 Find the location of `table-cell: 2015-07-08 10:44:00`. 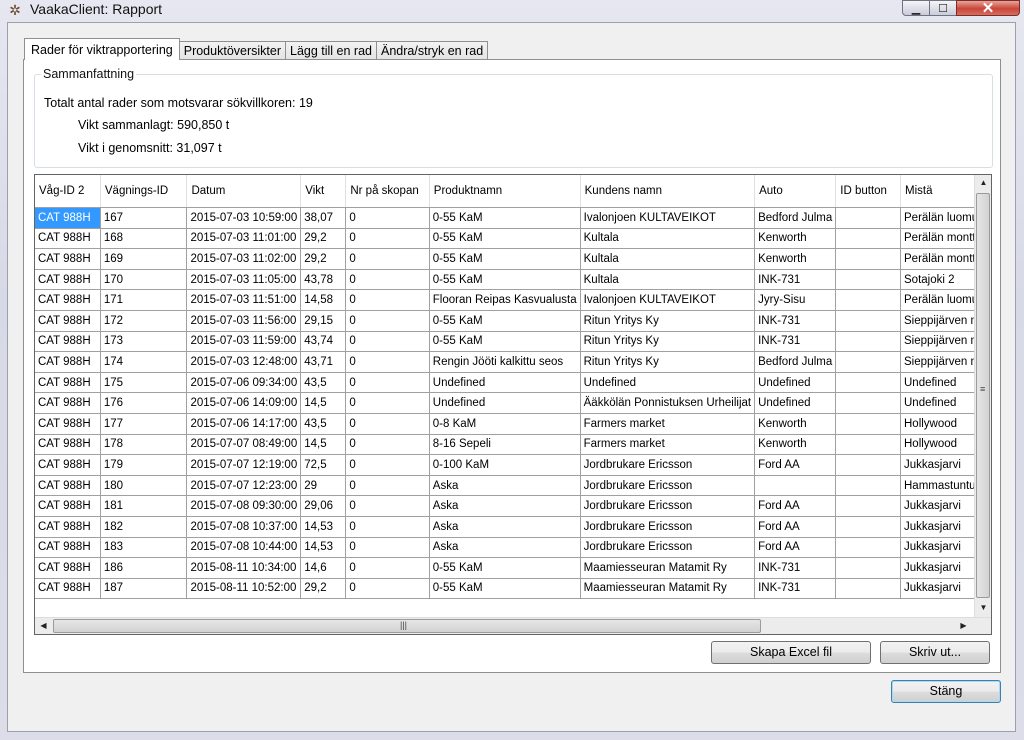

table-cell: 2015-07-08 10:44:00 is located at coordinates (244, 548).